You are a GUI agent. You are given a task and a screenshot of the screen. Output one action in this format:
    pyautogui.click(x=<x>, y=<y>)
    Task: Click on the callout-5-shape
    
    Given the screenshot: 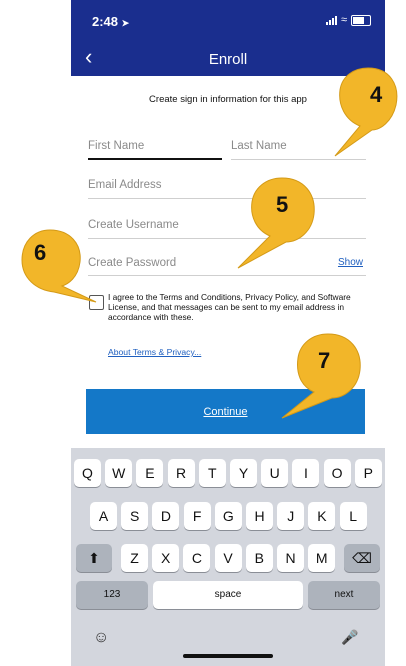 What is the action you would take?
    pyautogui.click(x=276, y=223)
    